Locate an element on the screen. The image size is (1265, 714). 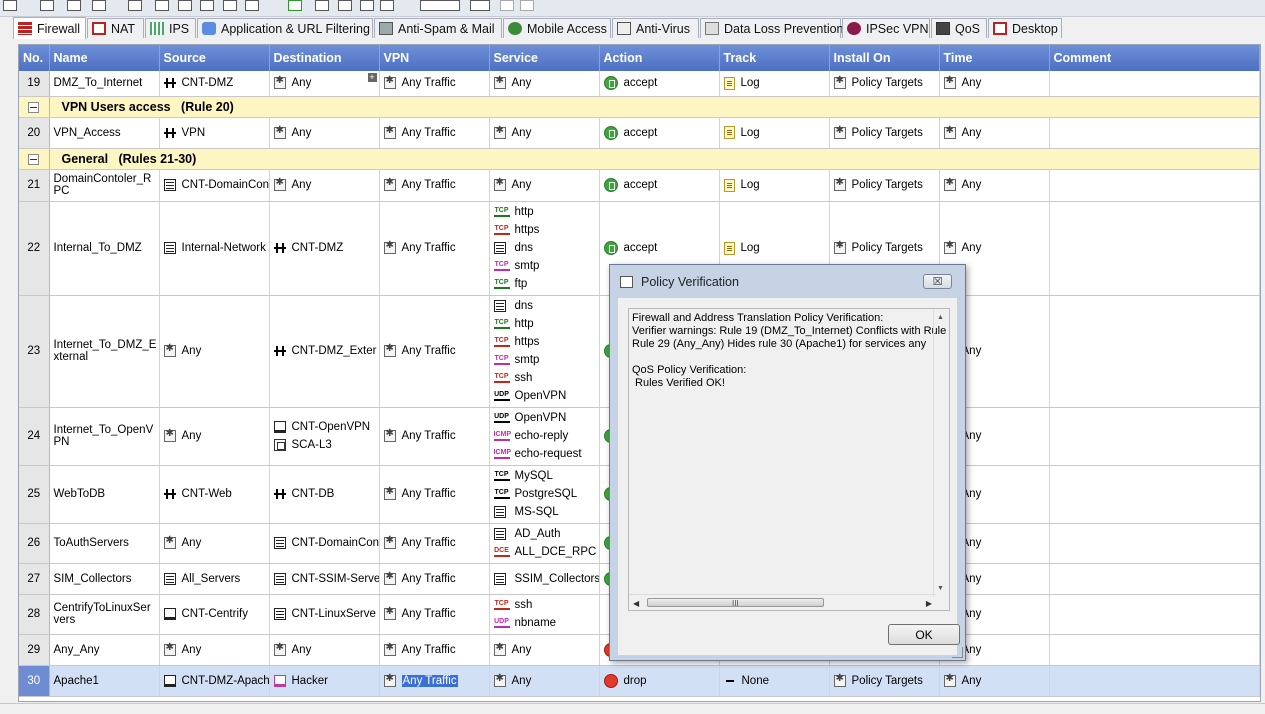
rule-service: TCP MySQL TCP PostgreSQL MS-SQL is located at coordinates (544, 494).